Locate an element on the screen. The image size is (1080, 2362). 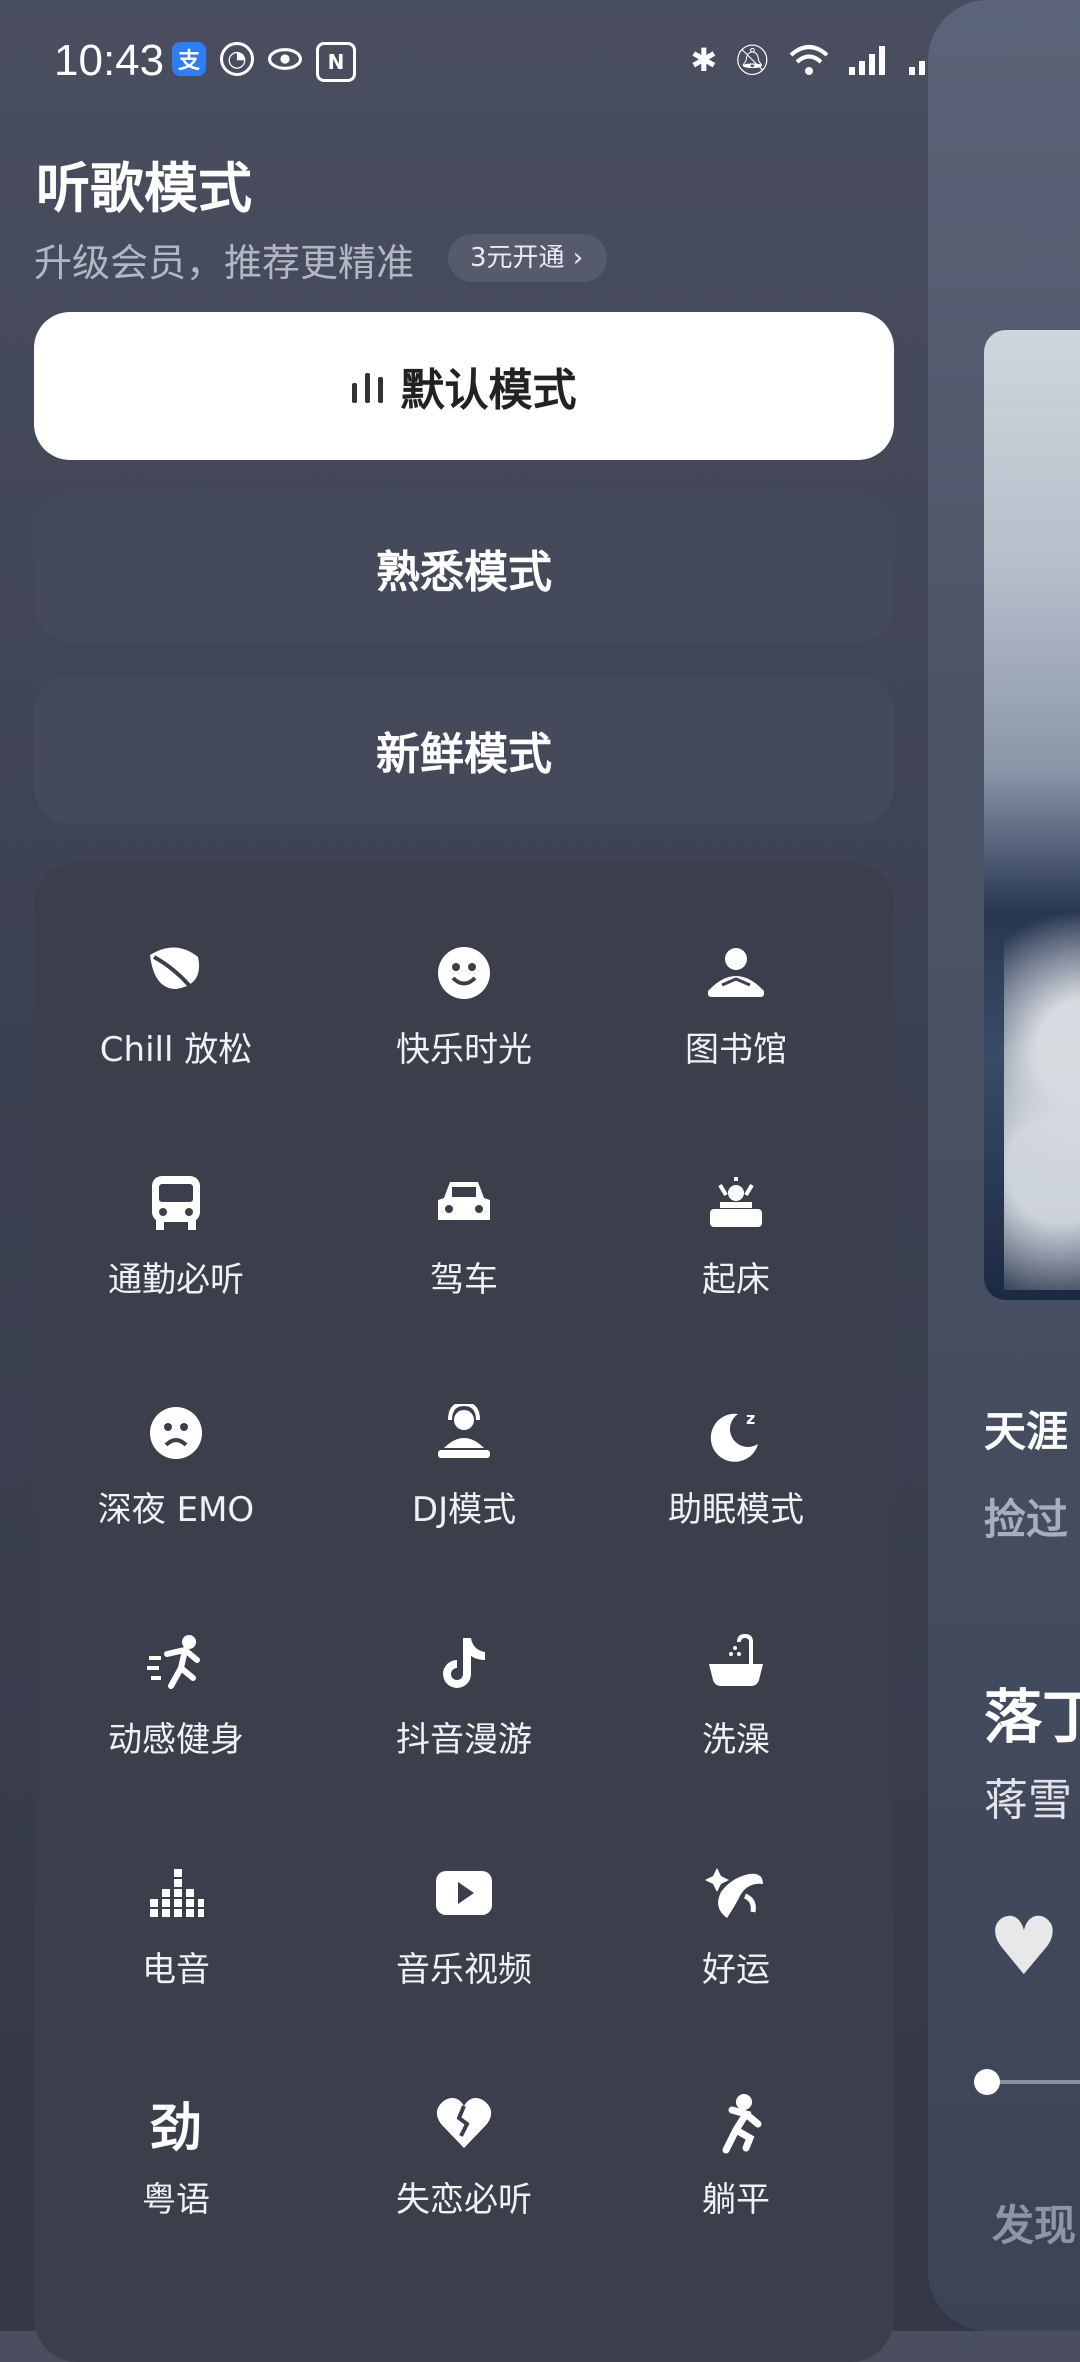
reader-icon is located at coordinates (736, 973).